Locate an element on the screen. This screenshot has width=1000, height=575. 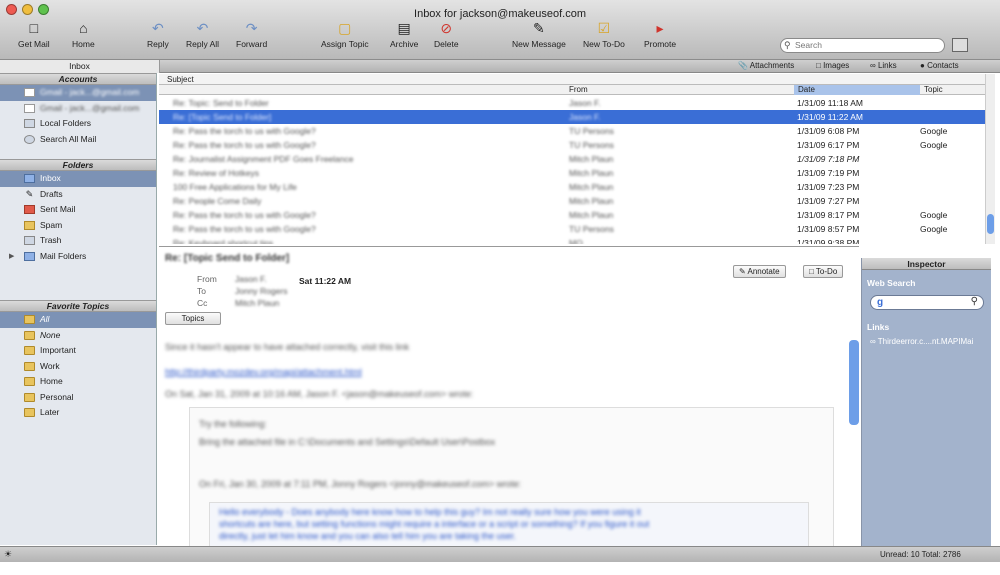
get-mail-button: □ Get Mail is located at coordinates (34, 34).